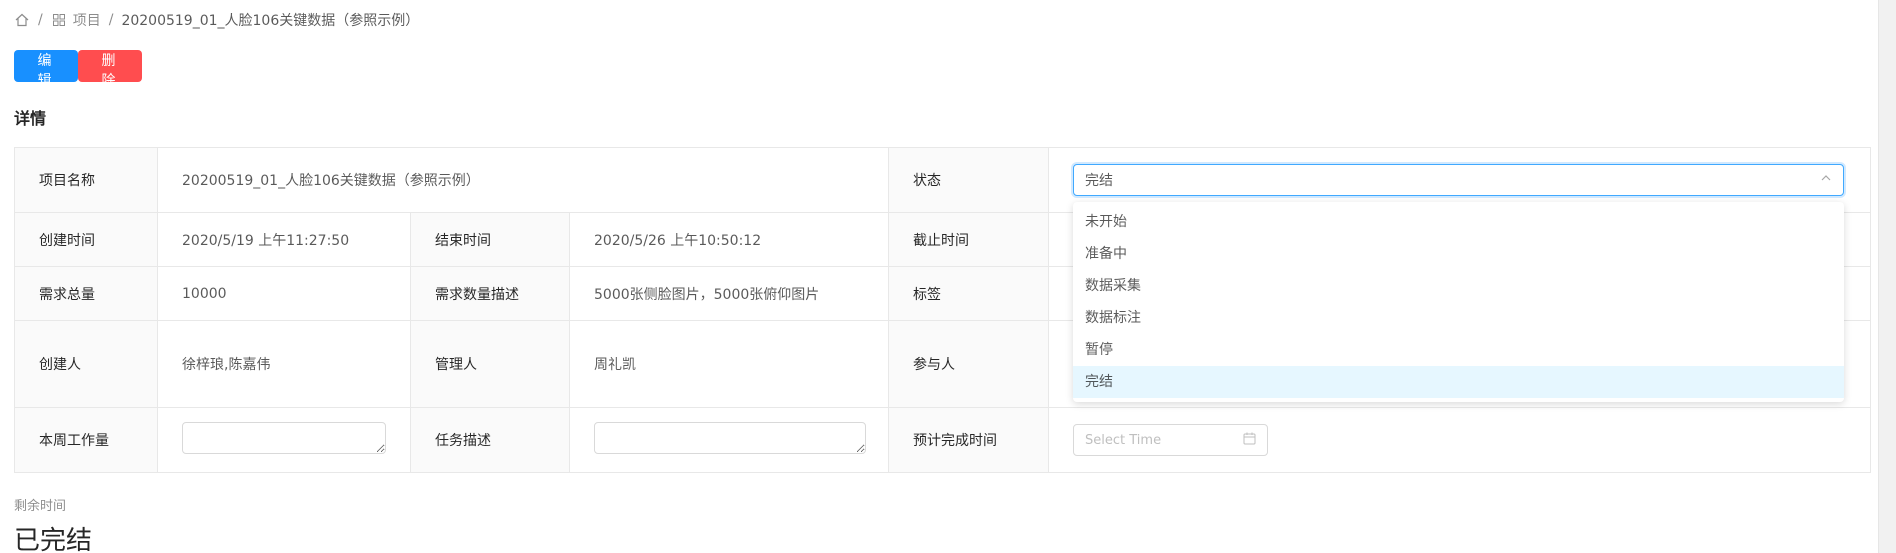 This screenshot has height=553, width=1896. I want to click on weekly-work-label: 本周工作量, so click(86, 440).